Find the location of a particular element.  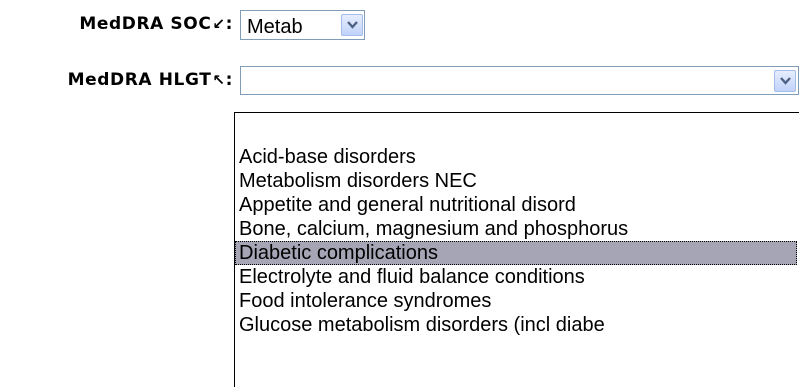

hlgt-dropdown-button is located at coordinates (785, 81).